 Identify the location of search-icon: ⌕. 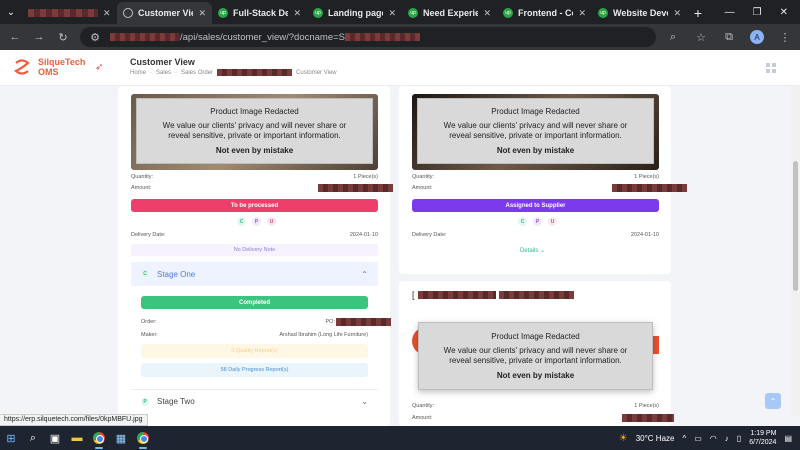
(33, 438).